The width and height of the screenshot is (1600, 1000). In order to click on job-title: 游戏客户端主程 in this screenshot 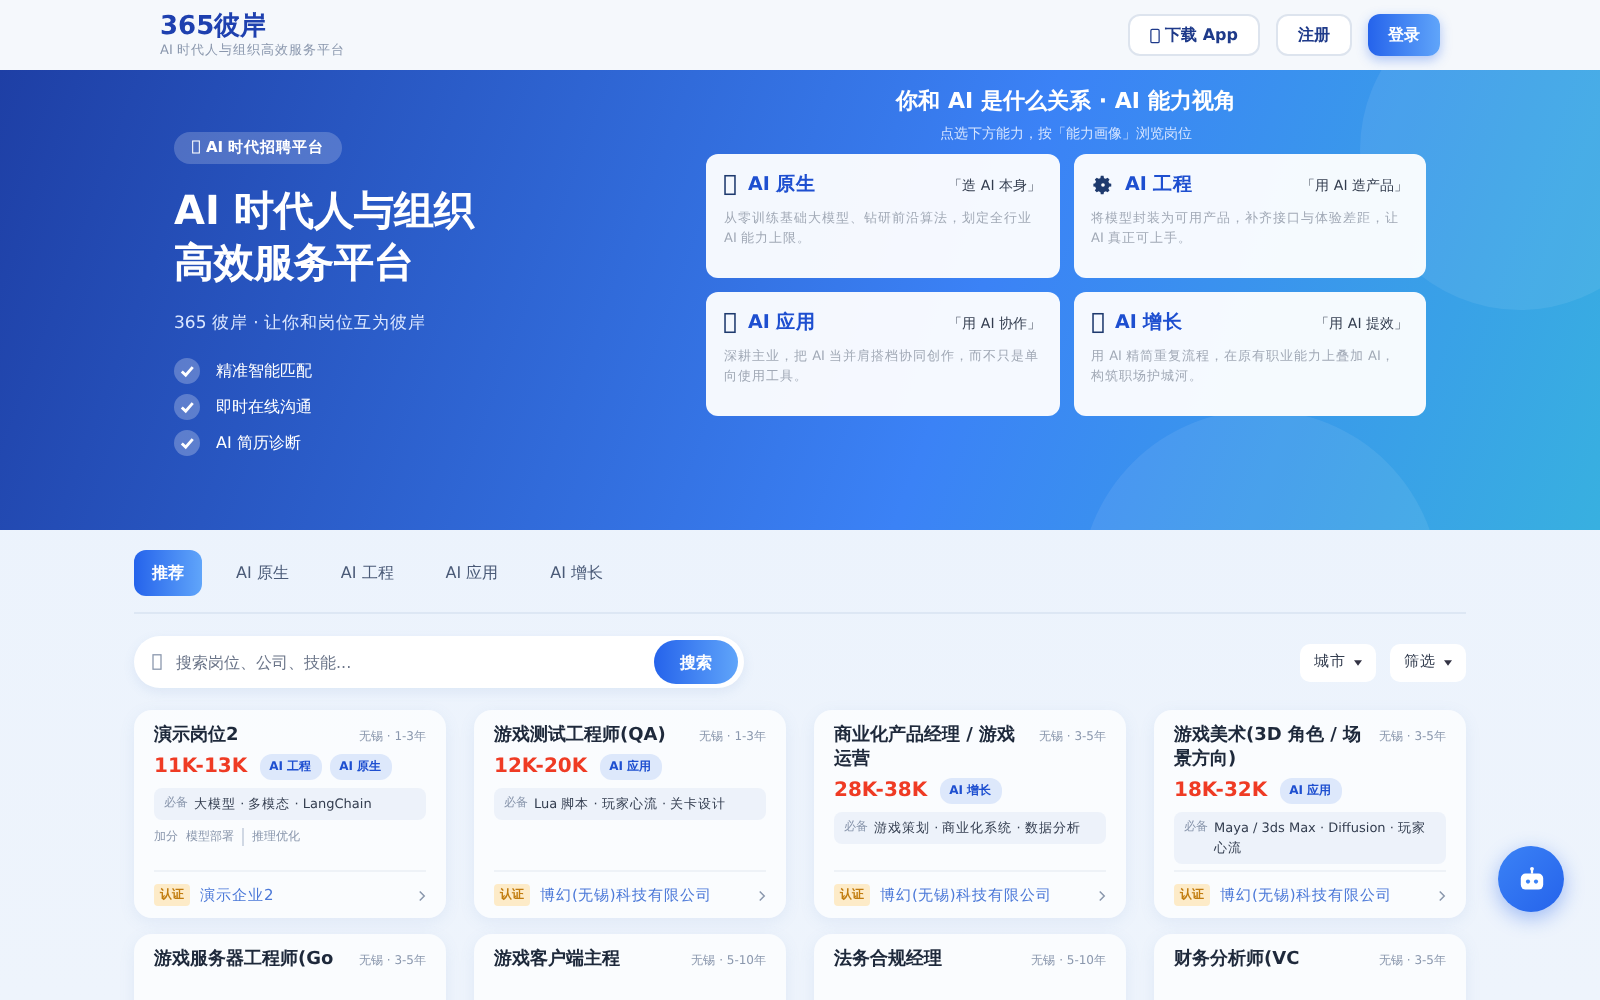, I will do `click(557, 960)`.